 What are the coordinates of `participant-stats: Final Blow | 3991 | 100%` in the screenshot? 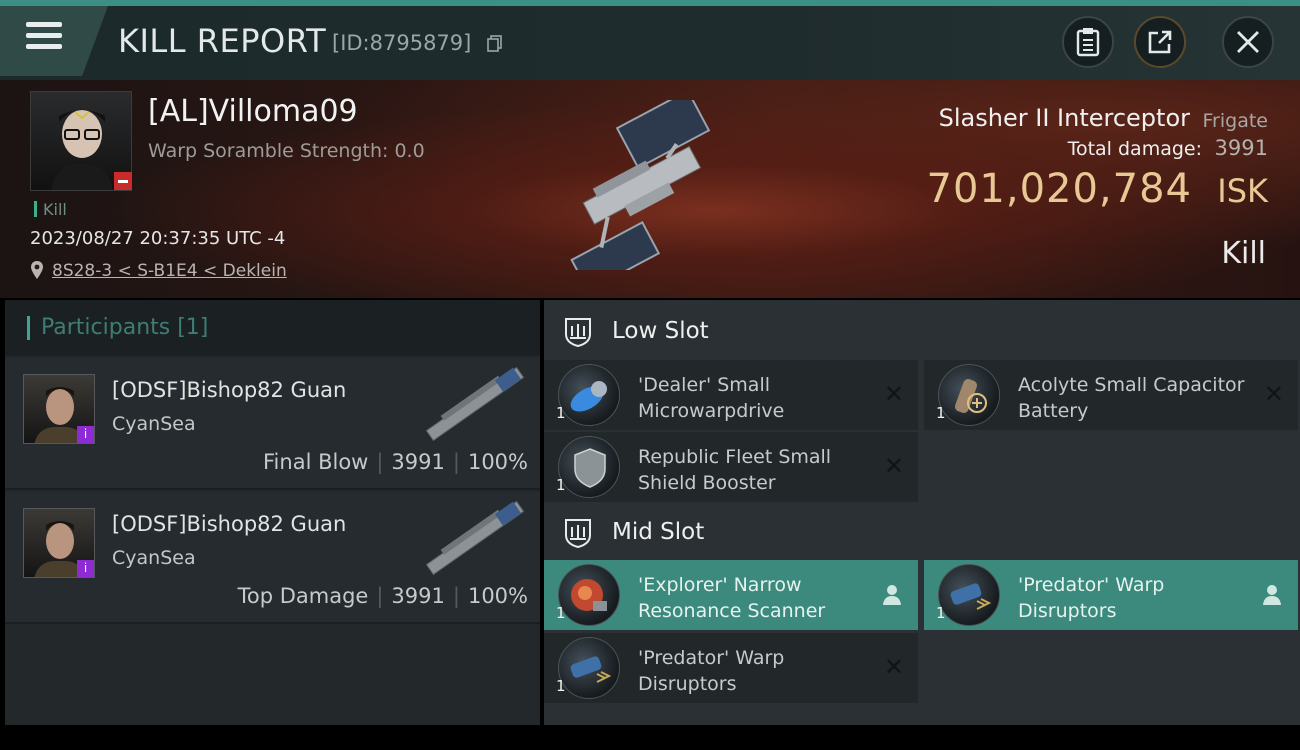 It's located at (395, 462).